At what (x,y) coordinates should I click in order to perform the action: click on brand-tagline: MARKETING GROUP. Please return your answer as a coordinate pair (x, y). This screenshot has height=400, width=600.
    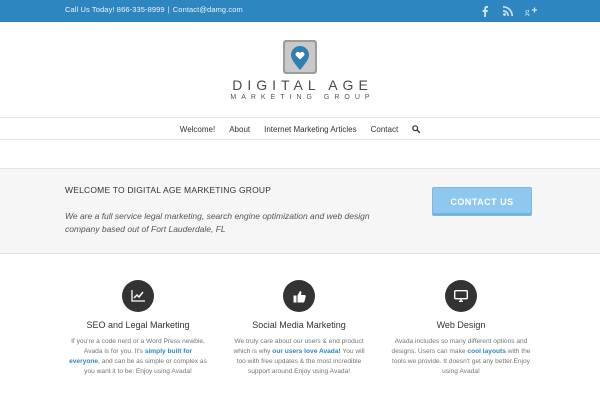
    Looking at the image, I should click on (302, 97).